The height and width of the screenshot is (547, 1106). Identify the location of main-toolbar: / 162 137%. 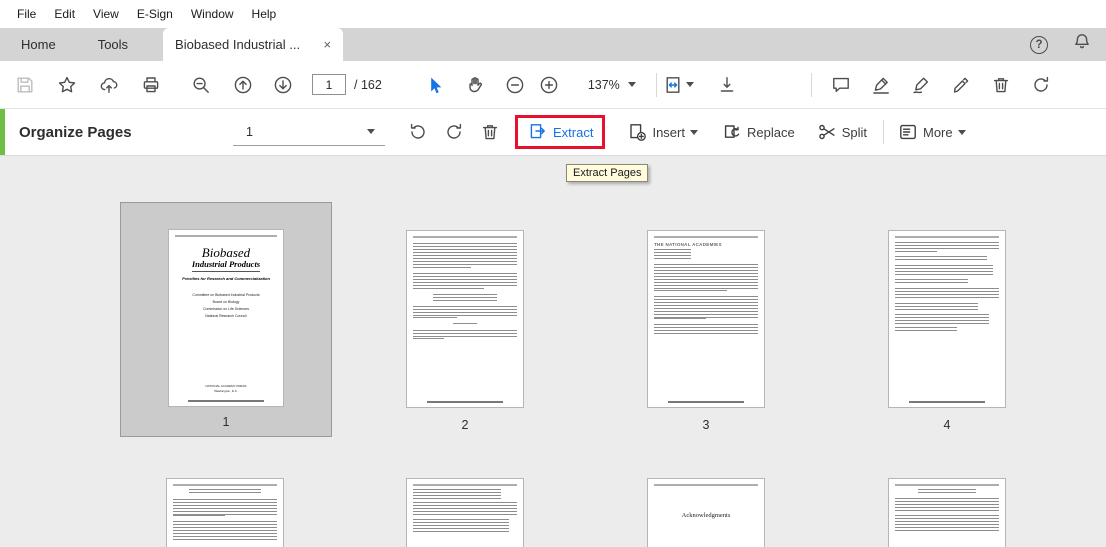
(553, 84).